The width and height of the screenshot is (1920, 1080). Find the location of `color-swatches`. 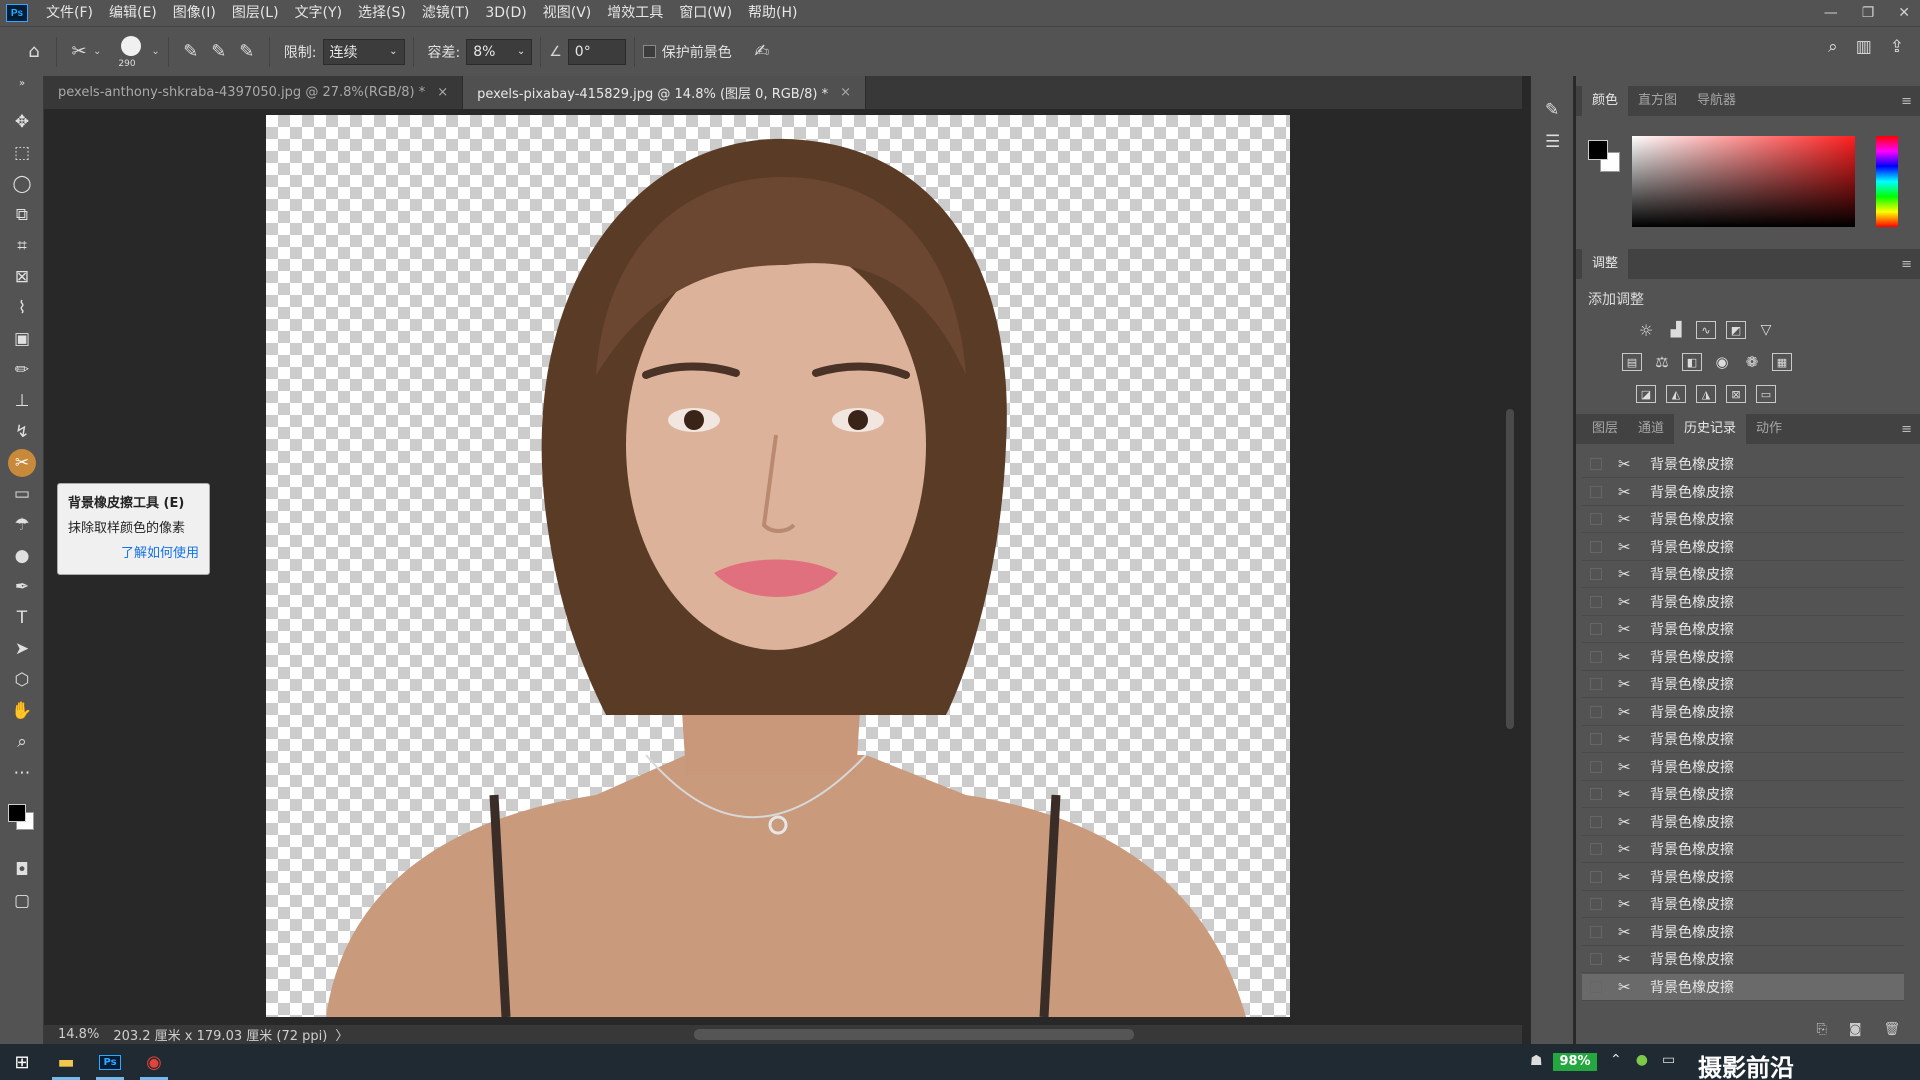

color-swatches is located at coordinates (1605, 157).